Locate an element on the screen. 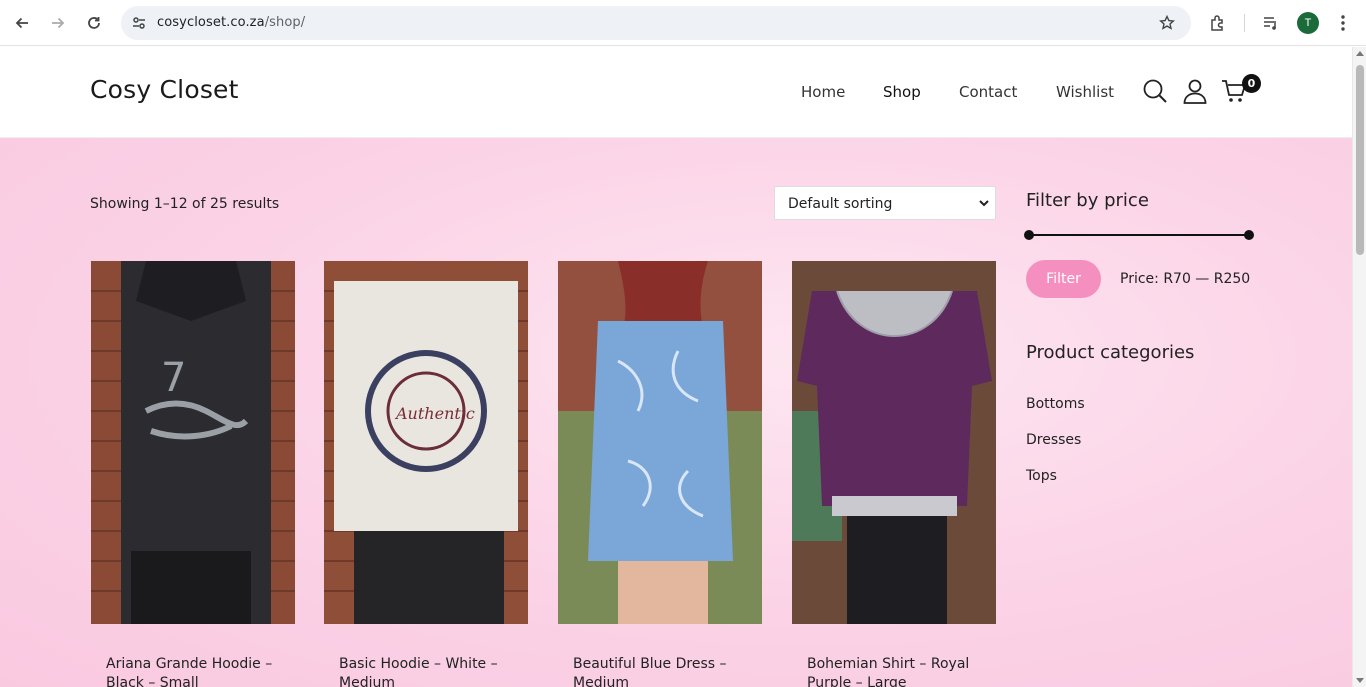 Image resolution: width=1366 pixels, height=687 pixels. url-text: cosycloset.co.za/shop/ is located at coordinates (231, 22).